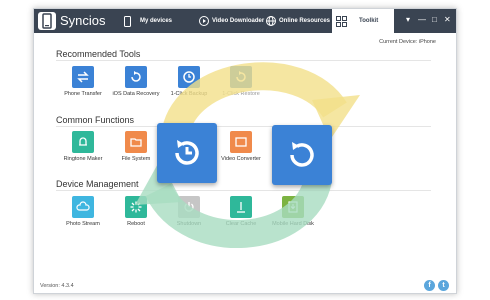 This screenshot has width=490, height=300. Describe the element at coordinates (408, 20) in the screenshot. I see `menu-dropdown-button: ▾` at that location.